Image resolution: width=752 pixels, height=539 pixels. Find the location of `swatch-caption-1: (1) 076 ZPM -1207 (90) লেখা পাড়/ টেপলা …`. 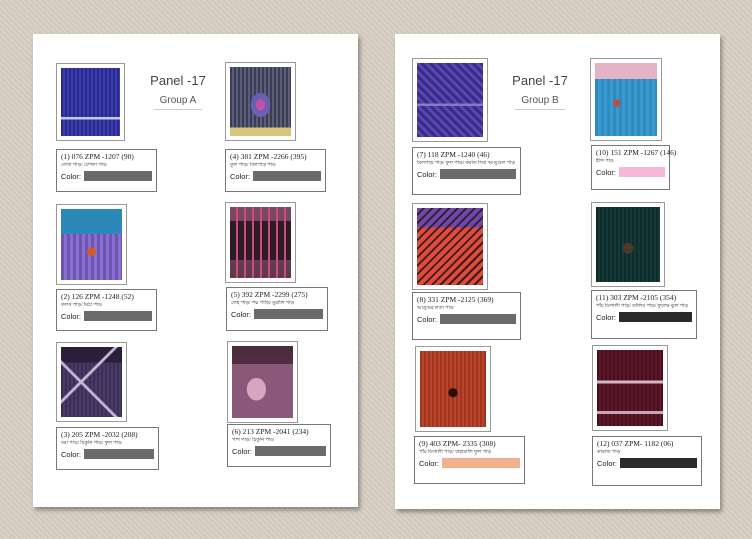

swatch-caption-1: (1) 076 ZPM -1207 (90) লেখা পাড়/ টেপলা … is located at coordinates (106, 170).